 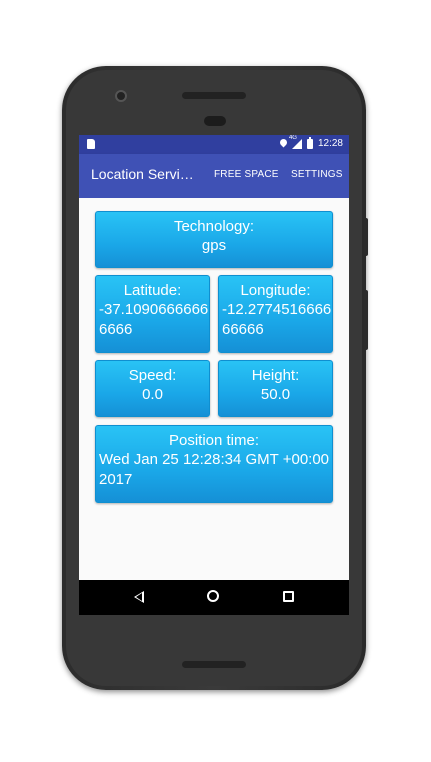 I want to click on signal-icon: 4G, so click(x=295, y=142).